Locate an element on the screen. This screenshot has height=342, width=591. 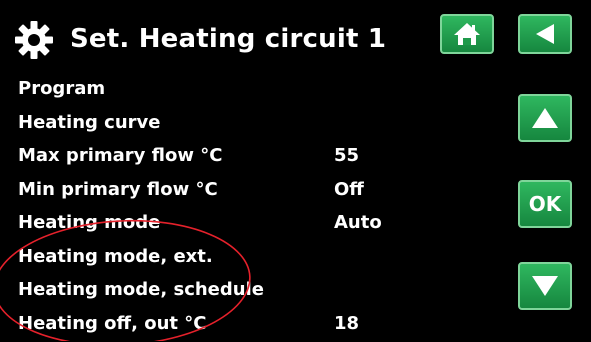
menu-item-value: 55 is located at coordinates (346, 155).